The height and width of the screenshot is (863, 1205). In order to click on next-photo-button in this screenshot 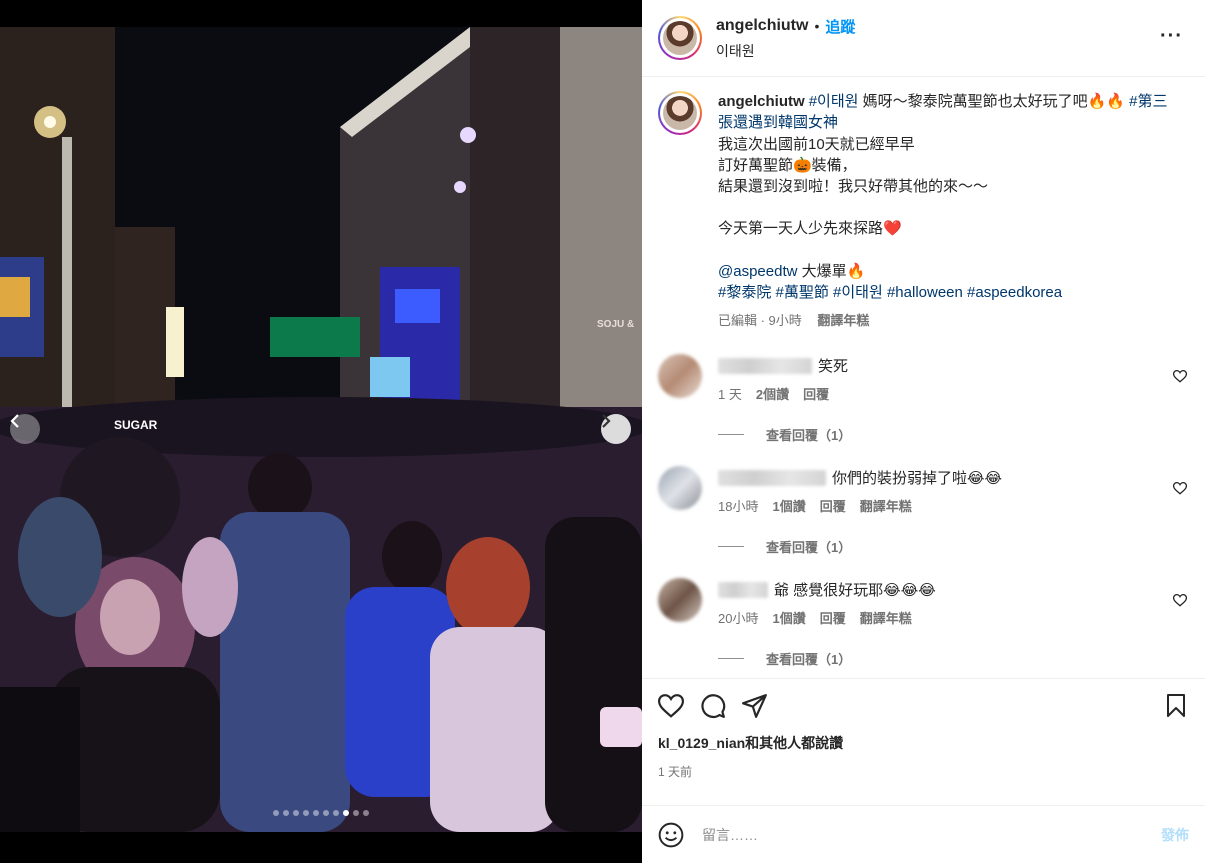, I will do `click(616, 429)`.